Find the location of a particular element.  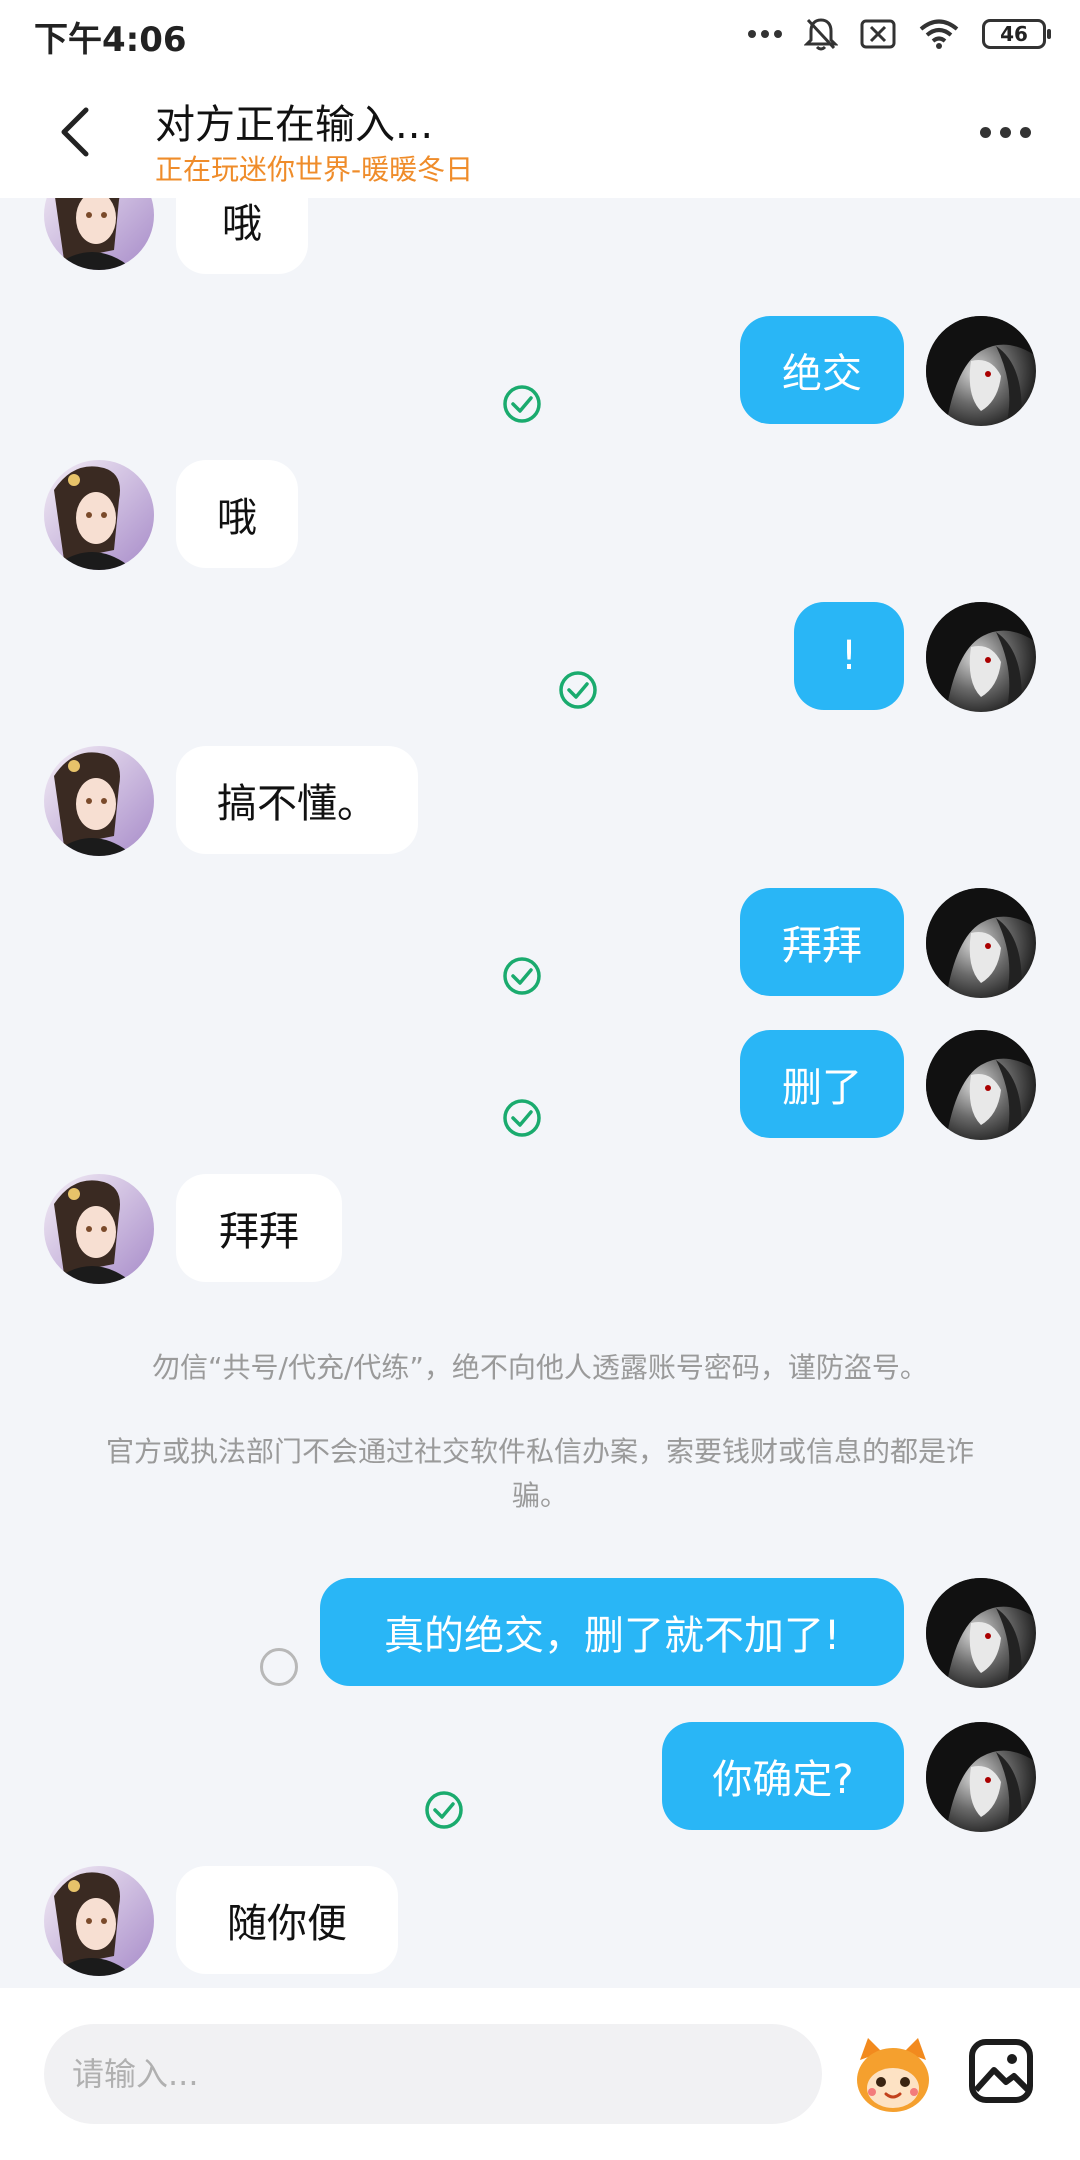

incoming-message-bubble: 拜拜 is located at coordinates (259, 1228).